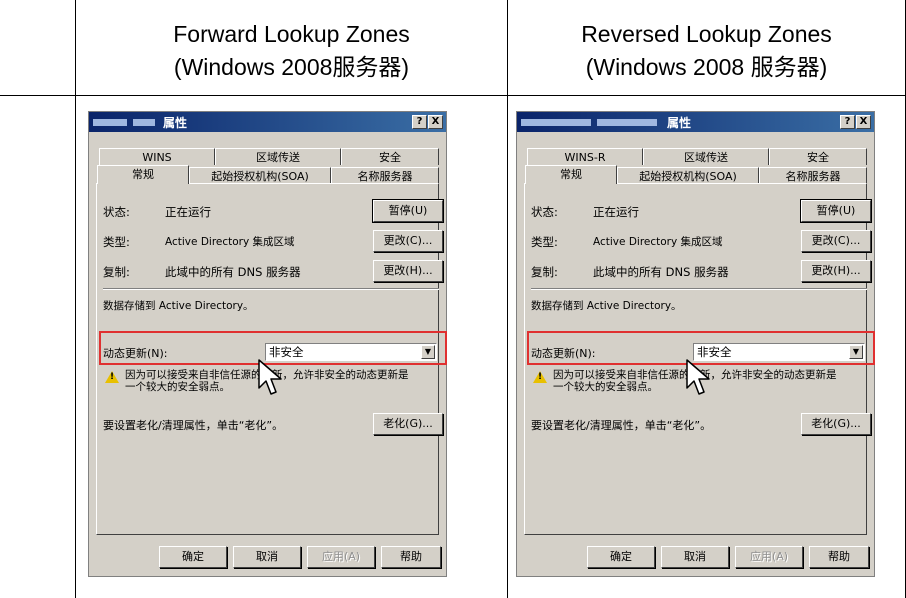 The image size is (906, 598). What do you see at coordinates (507, 299) in the screenshot?
I see `table-border-middle` at bounding box center [507, 299].